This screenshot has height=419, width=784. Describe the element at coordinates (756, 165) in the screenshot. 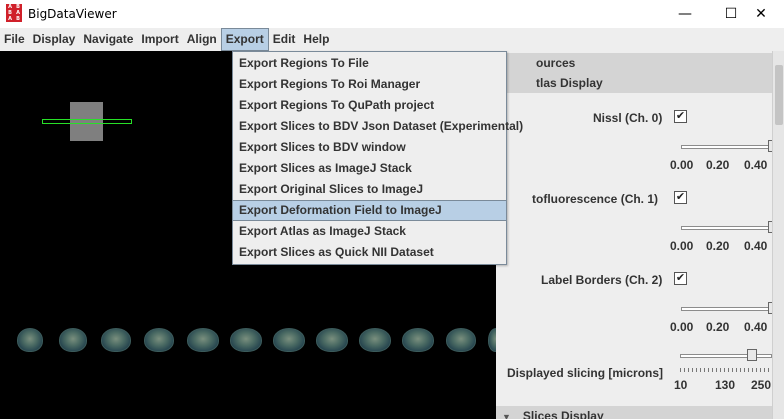

I see `channel-0-tick: 0.40` at that location.